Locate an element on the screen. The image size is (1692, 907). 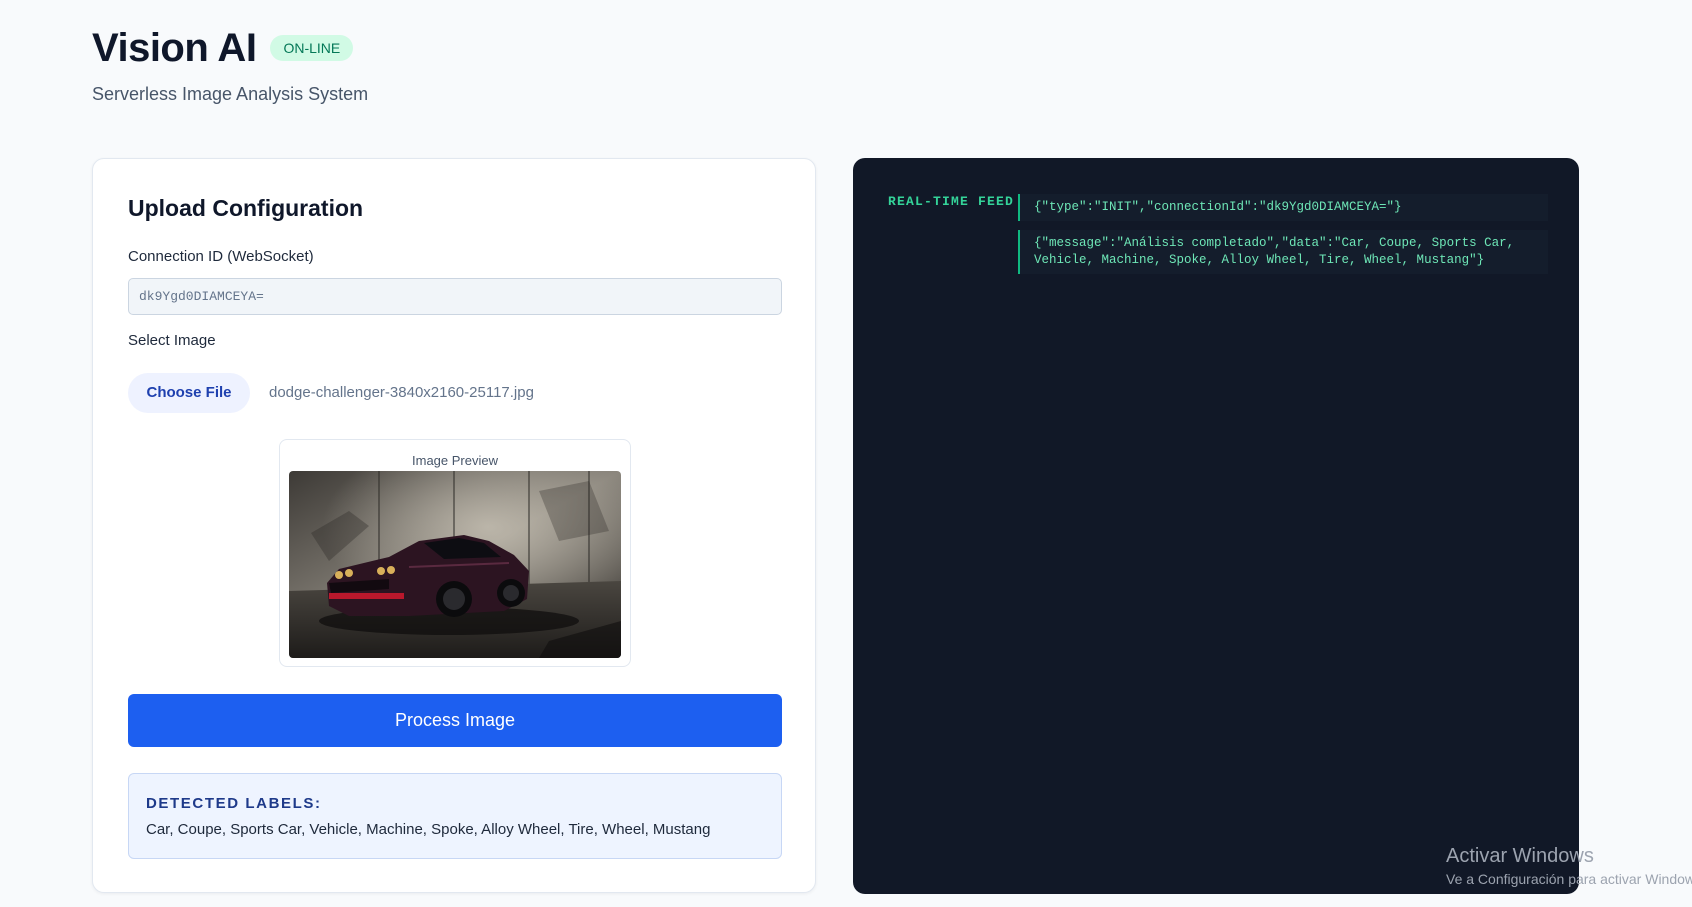
car-photo is located at coordinates (455, 564).